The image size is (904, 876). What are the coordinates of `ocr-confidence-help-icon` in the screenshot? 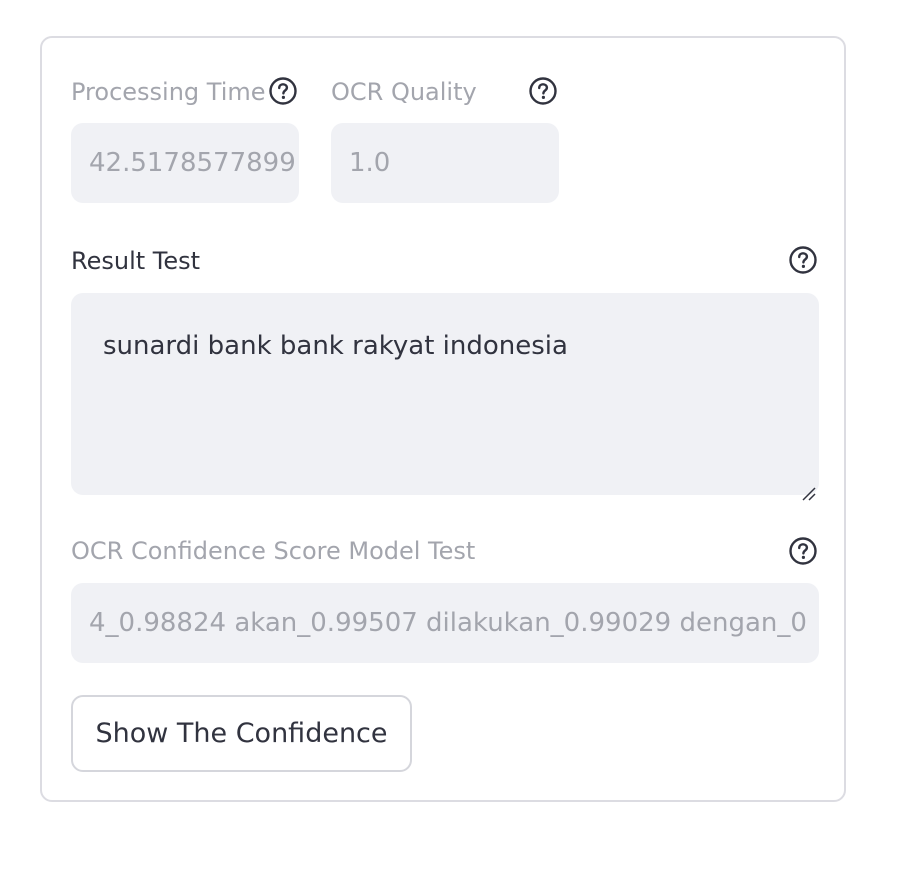 It's located at (803, 551).